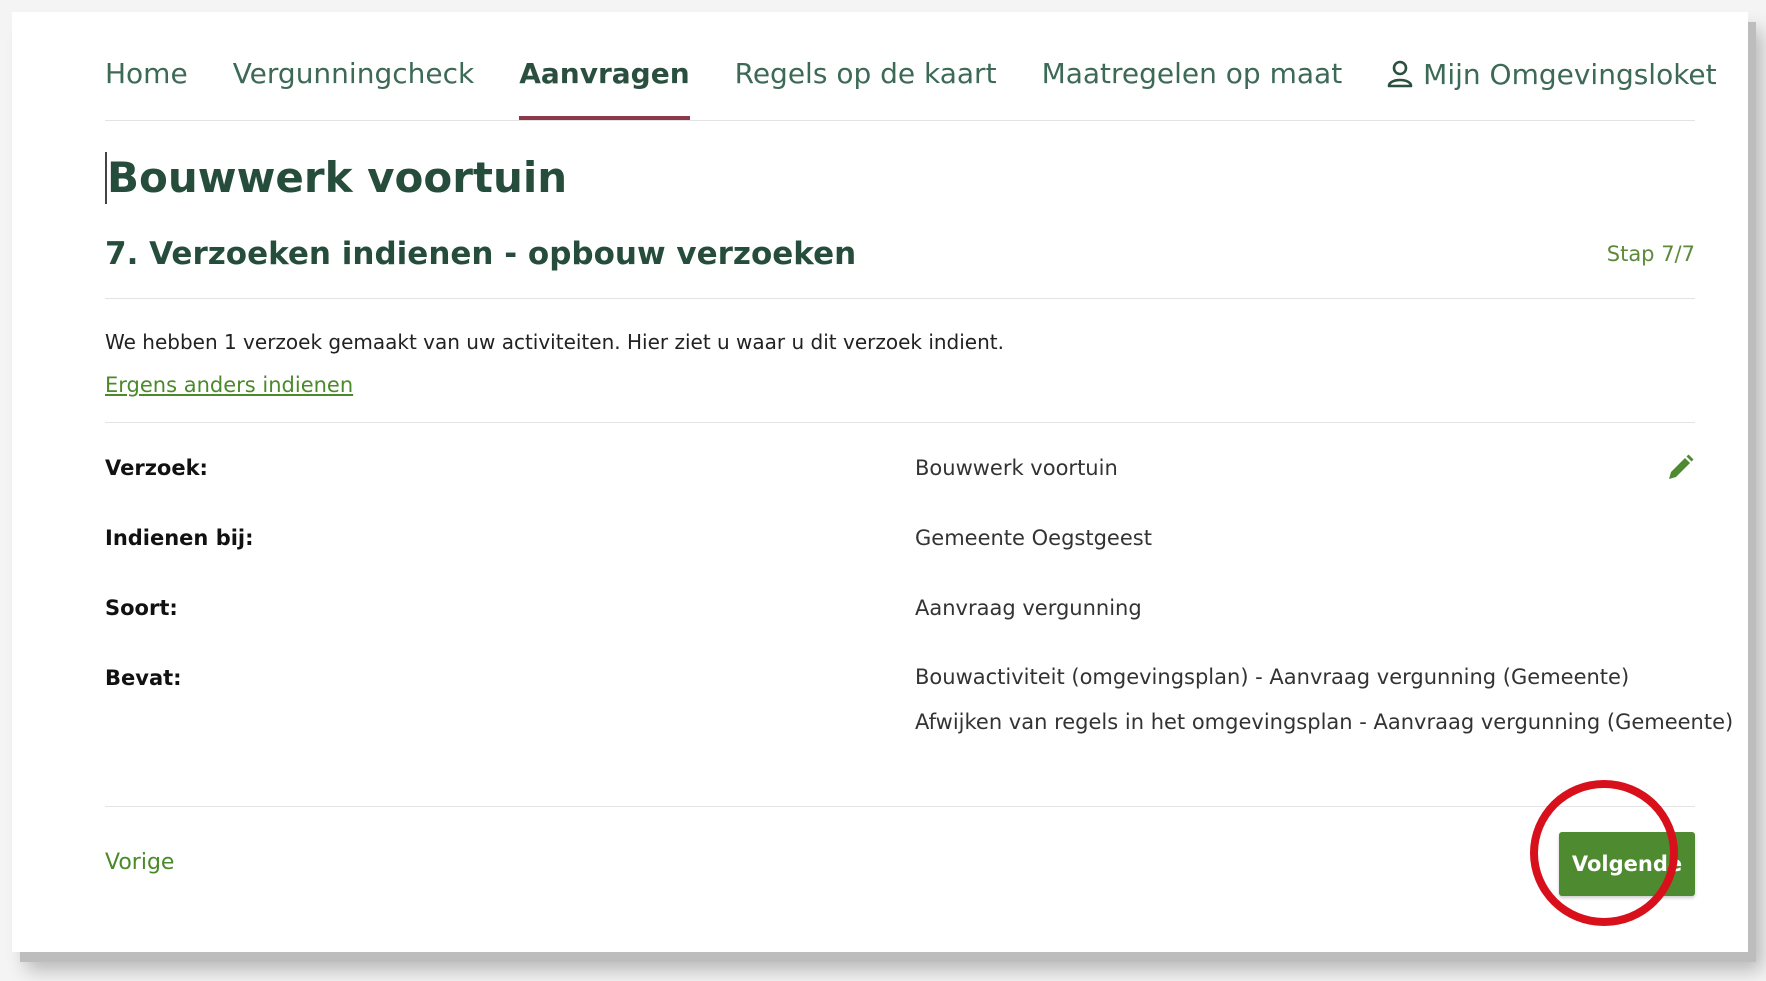  I want to click on summary-value: Aanvraag vergunning, so click(1028, 608).